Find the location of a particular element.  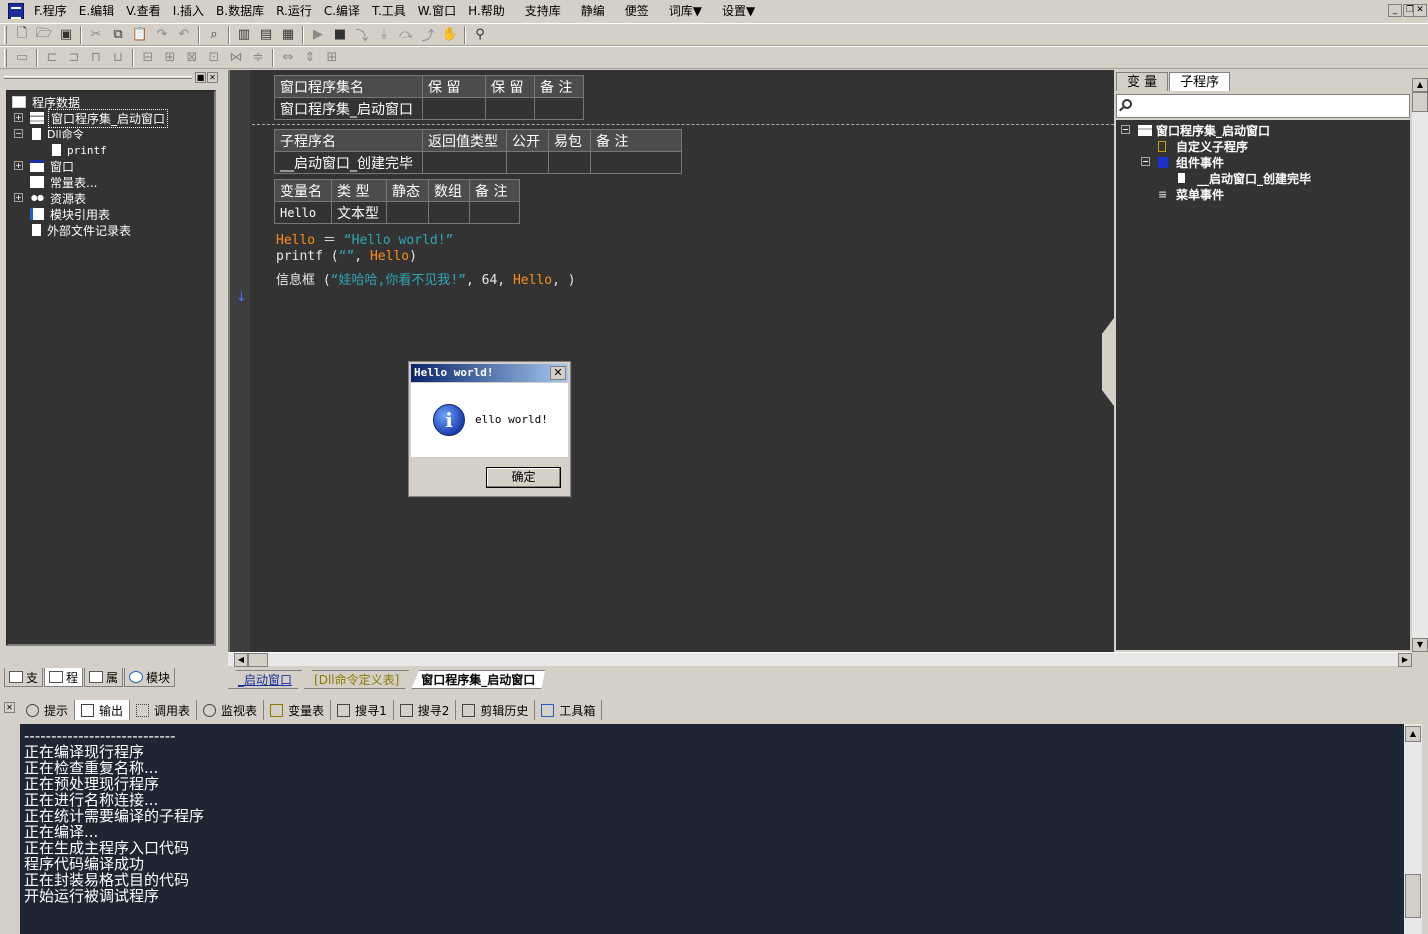

align-bottom-icon: ⊔ is located at coordinates (118, 58).